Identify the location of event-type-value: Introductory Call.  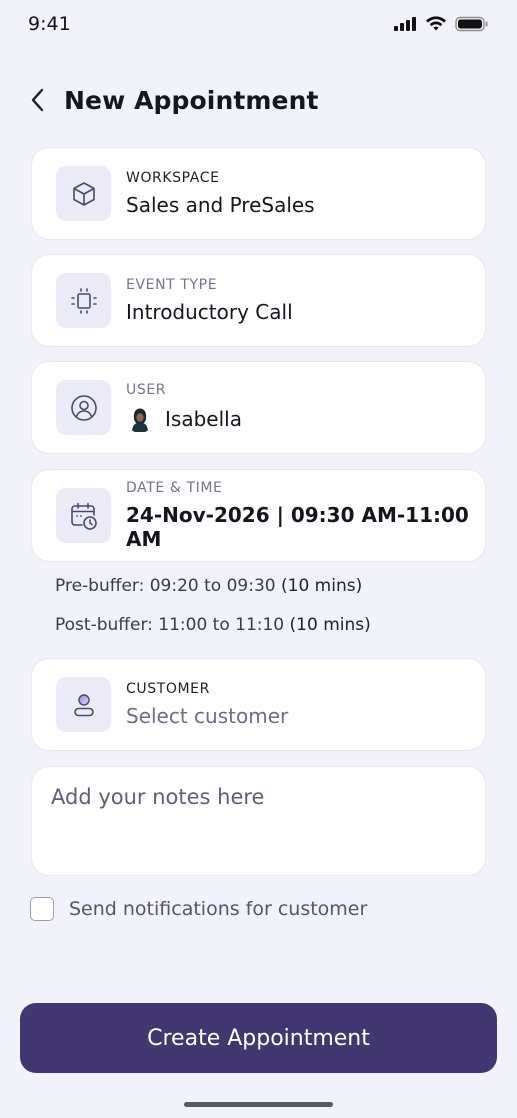
(209, 312).